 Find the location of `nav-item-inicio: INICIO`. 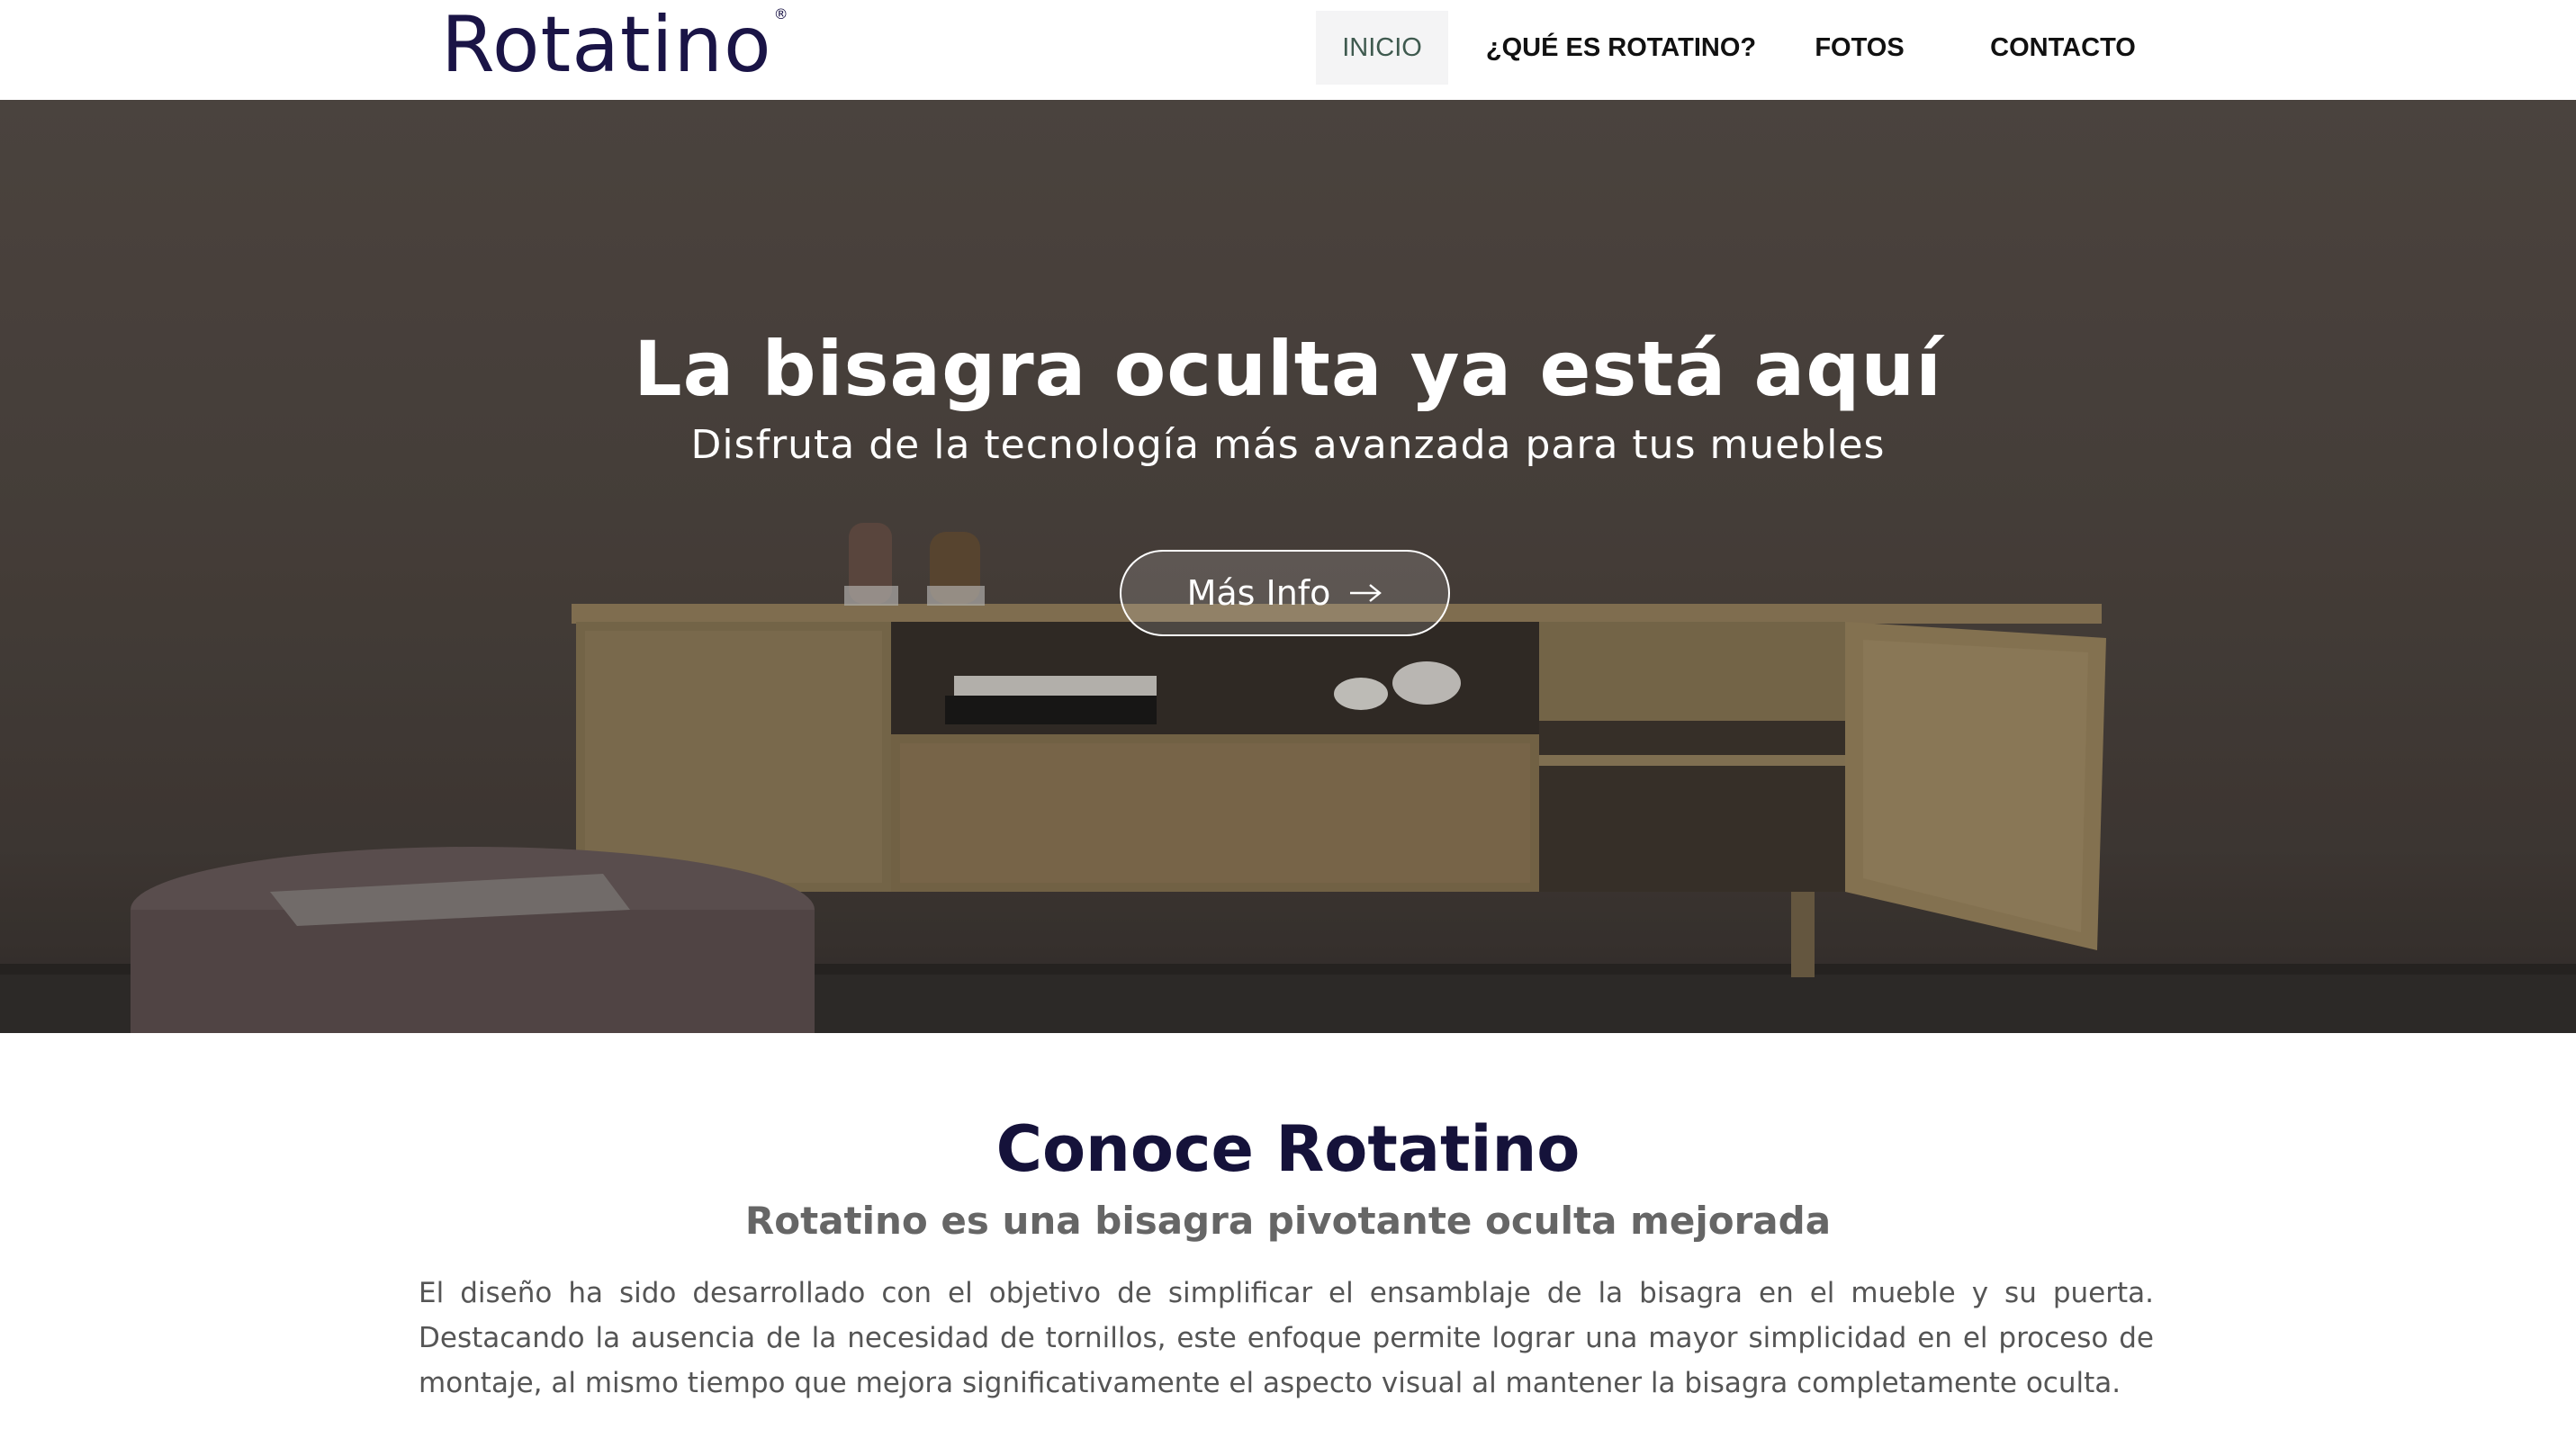

nav-item-inicio: INICIO is located at coordinates (1382, 48).